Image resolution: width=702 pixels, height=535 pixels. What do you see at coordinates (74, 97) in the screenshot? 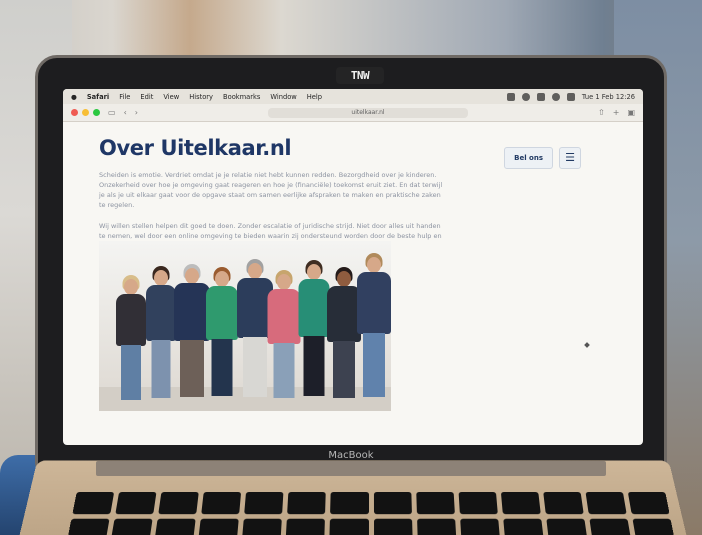
I see `apple-logo-icon: ●` at bounding box center [74, 97].